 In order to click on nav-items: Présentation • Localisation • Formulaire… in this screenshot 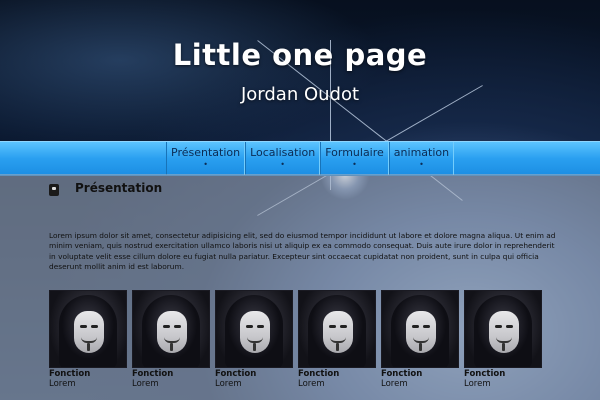, I will do `click(310, 158)`.